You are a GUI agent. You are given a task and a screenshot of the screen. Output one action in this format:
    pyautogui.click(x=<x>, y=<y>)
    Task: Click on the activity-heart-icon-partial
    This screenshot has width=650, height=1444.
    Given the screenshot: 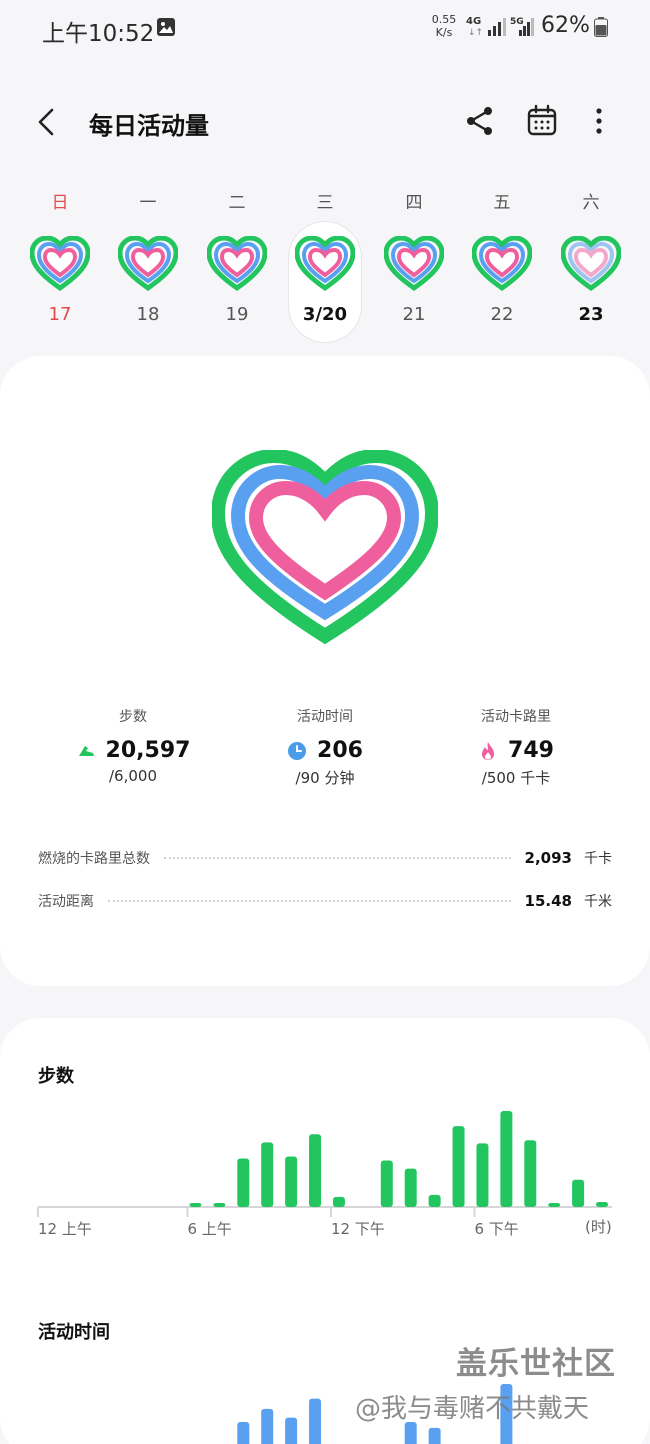 What is the action you would take?
    pyautogui.click(x=591, y=264)
    